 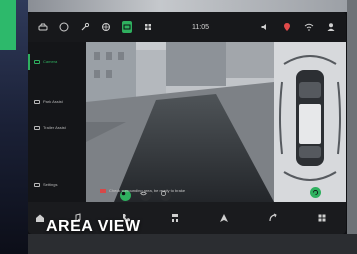 I want to click on surround-top-view, so click(x=310, y=122).